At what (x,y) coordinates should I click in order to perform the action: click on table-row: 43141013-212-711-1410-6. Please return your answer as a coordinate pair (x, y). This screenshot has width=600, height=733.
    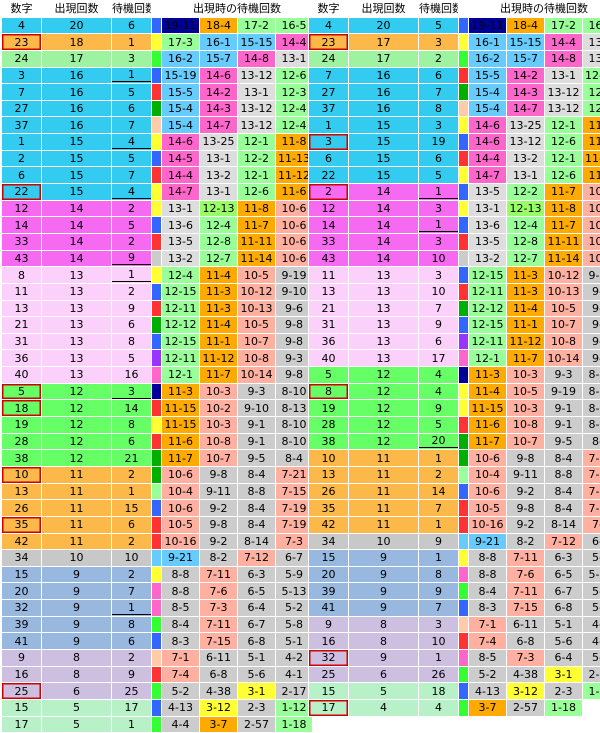
    Looking at the image, I should click on (454, 258).